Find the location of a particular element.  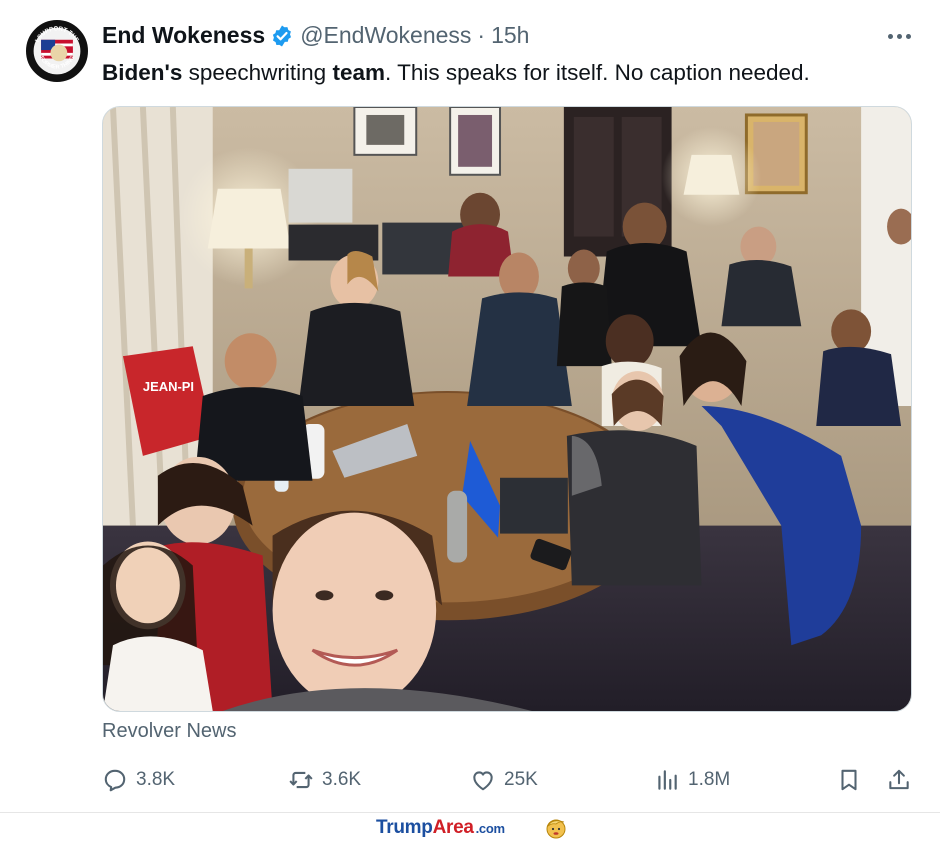

reply-button: 3.8K is located at coordinates (138, 780).